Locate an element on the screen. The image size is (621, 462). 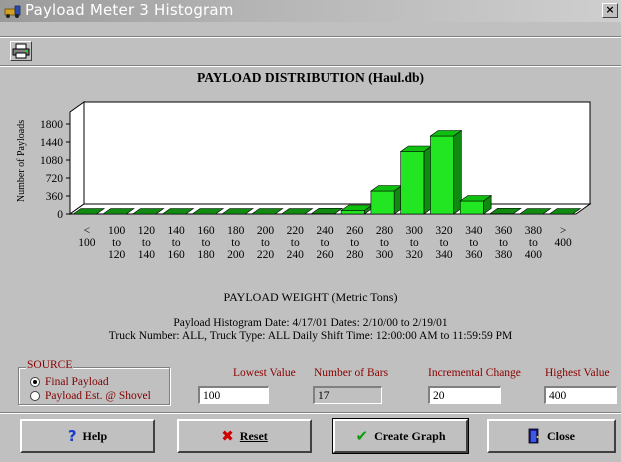
truck-icon is located at coordinates (12, 11).